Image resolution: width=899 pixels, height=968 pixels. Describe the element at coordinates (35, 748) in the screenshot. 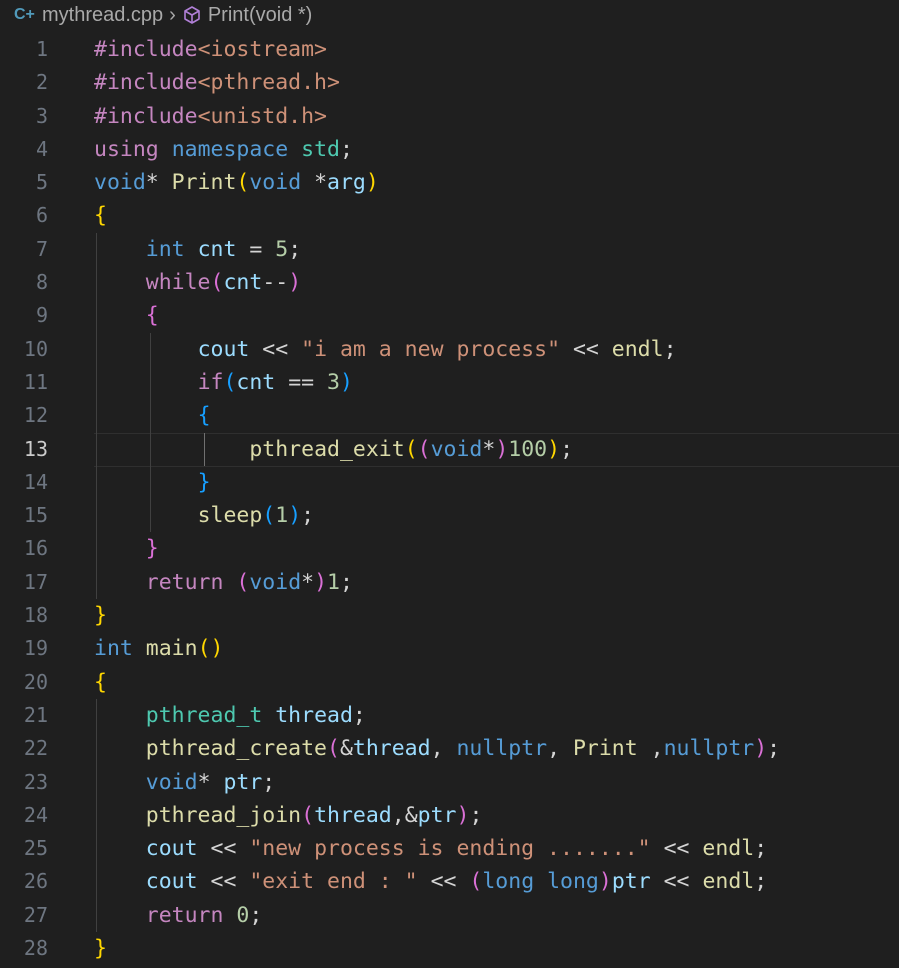

I see `line-number: 22` at that location.